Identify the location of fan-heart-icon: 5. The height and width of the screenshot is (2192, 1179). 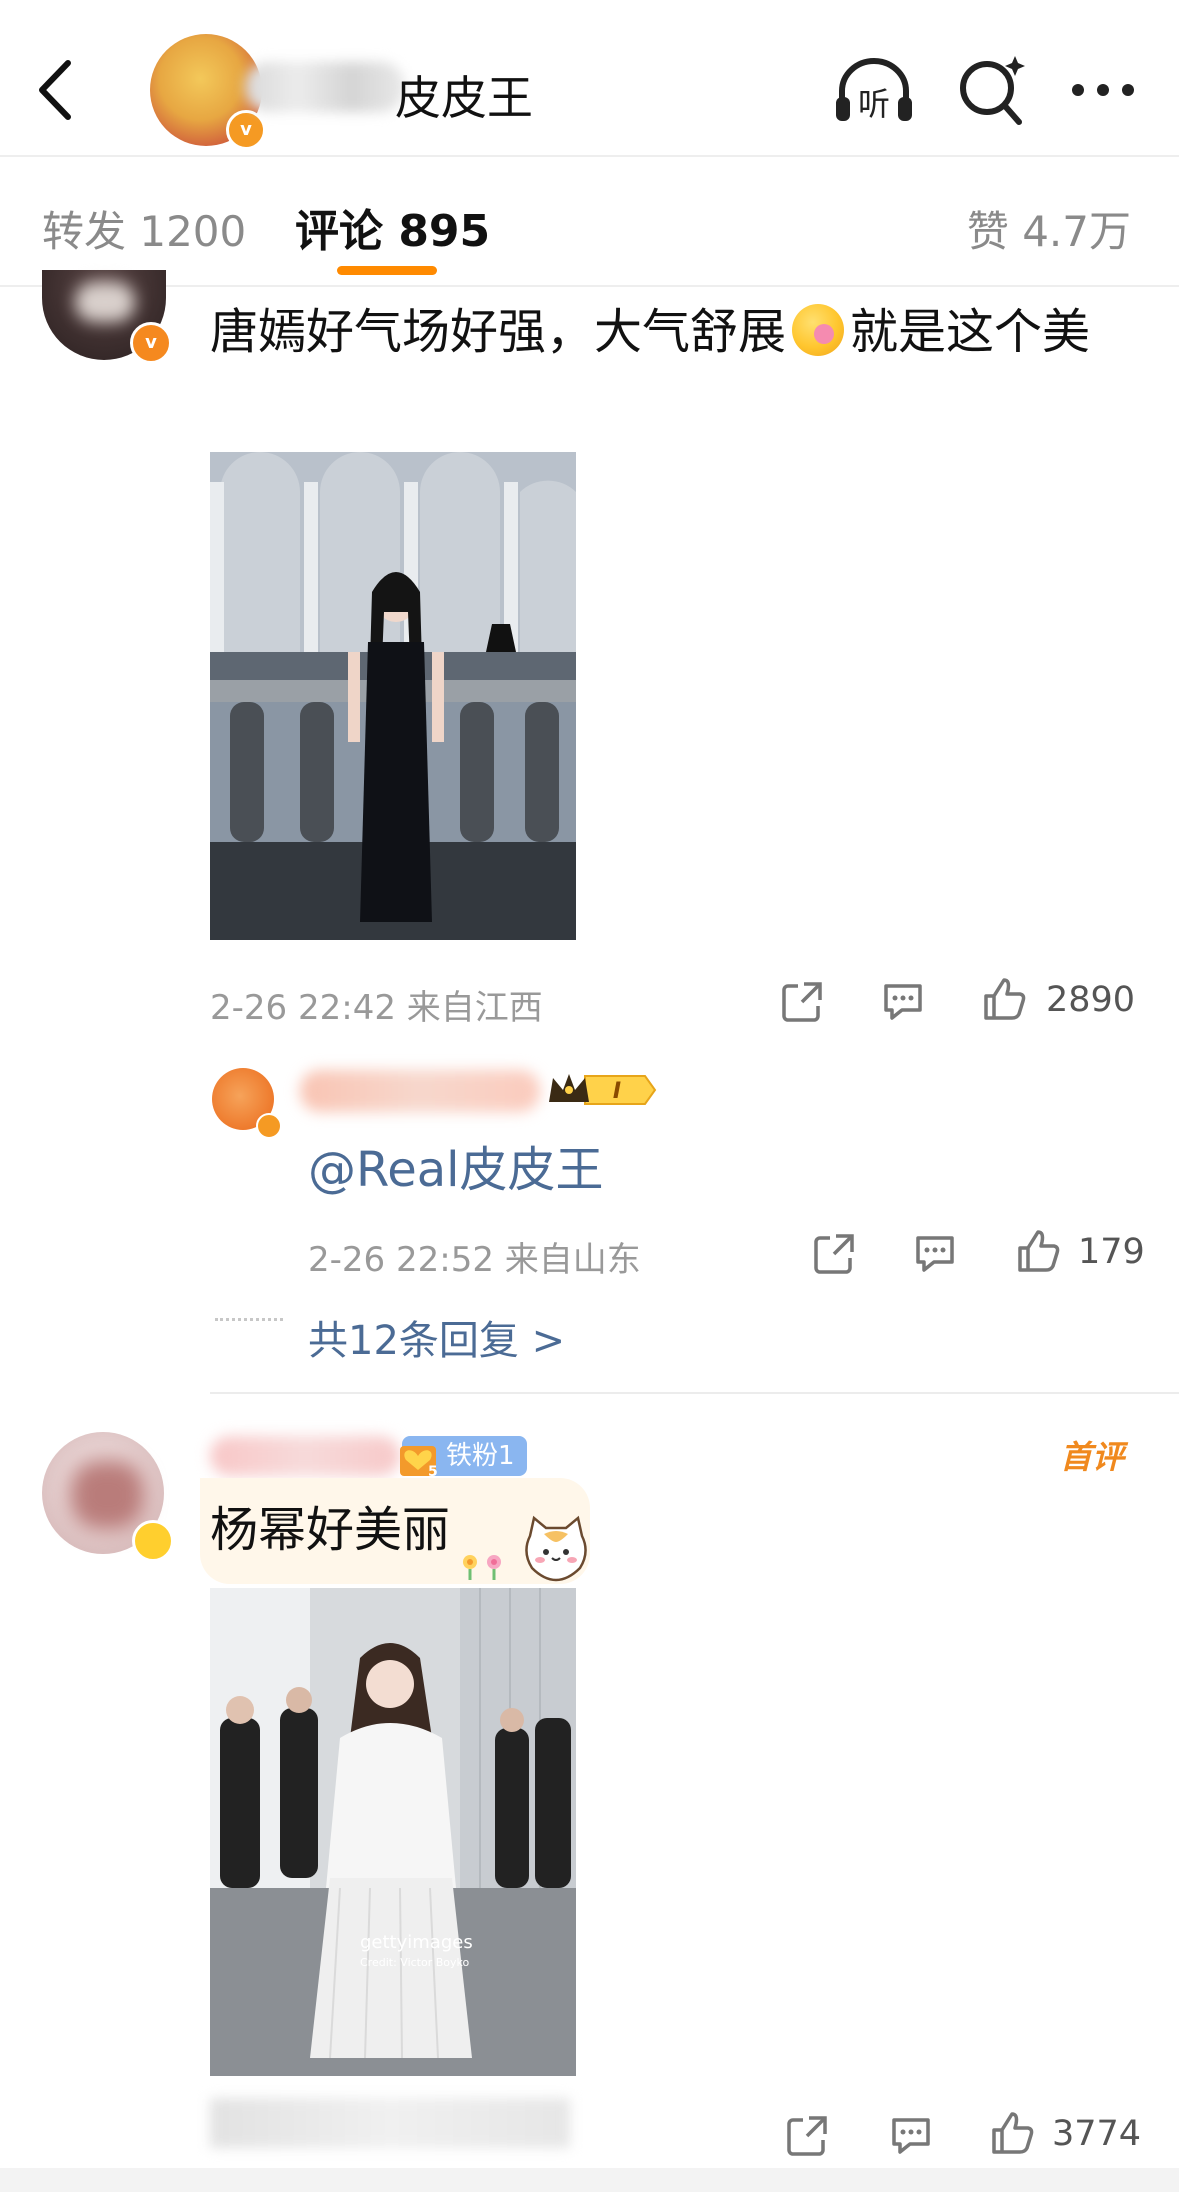
(419, 1462).